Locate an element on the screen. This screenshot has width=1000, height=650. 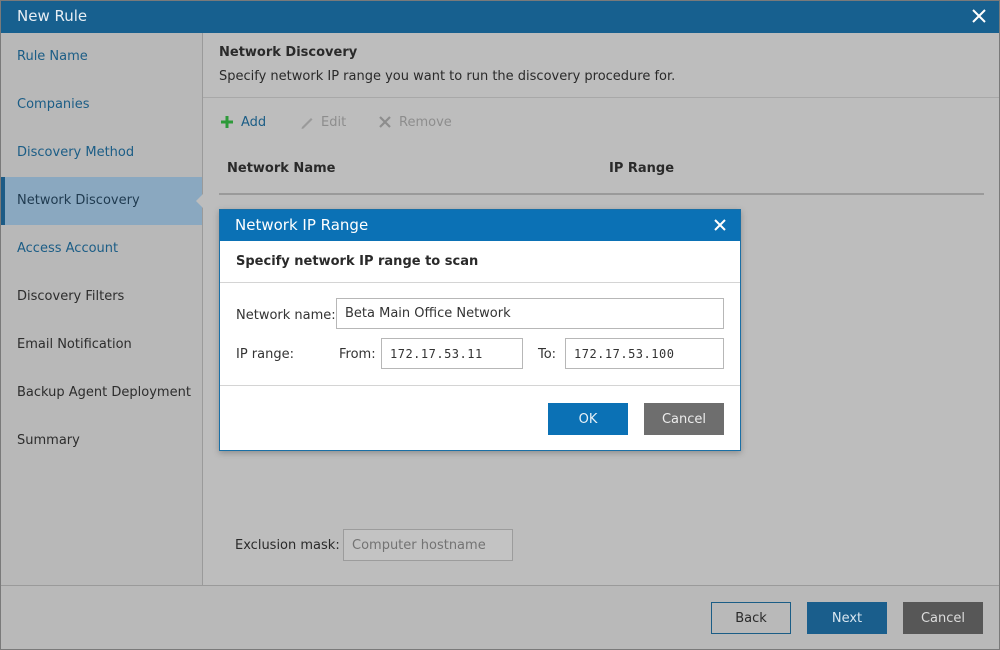
sidebar-item-access-account: Access Account is located at coordinates (101, 249).